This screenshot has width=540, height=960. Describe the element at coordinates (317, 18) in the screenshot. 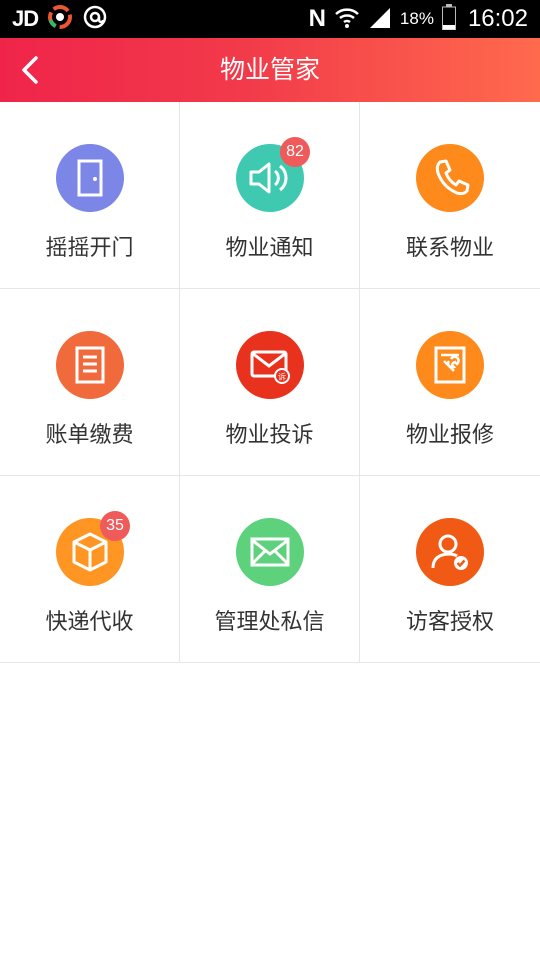

I see `nfc-icon: N` at that location.